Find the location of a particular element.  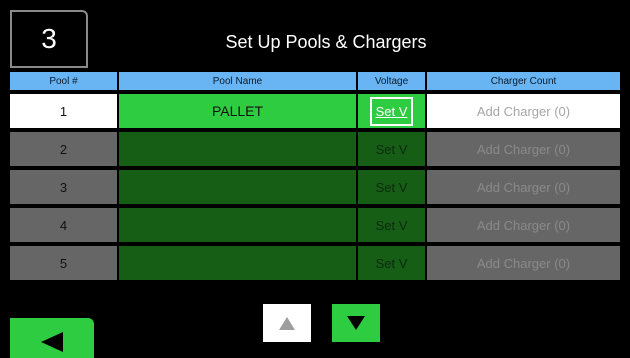

table-row: 3 Set V Add Charger (0) is located at coordinates (315, 187).